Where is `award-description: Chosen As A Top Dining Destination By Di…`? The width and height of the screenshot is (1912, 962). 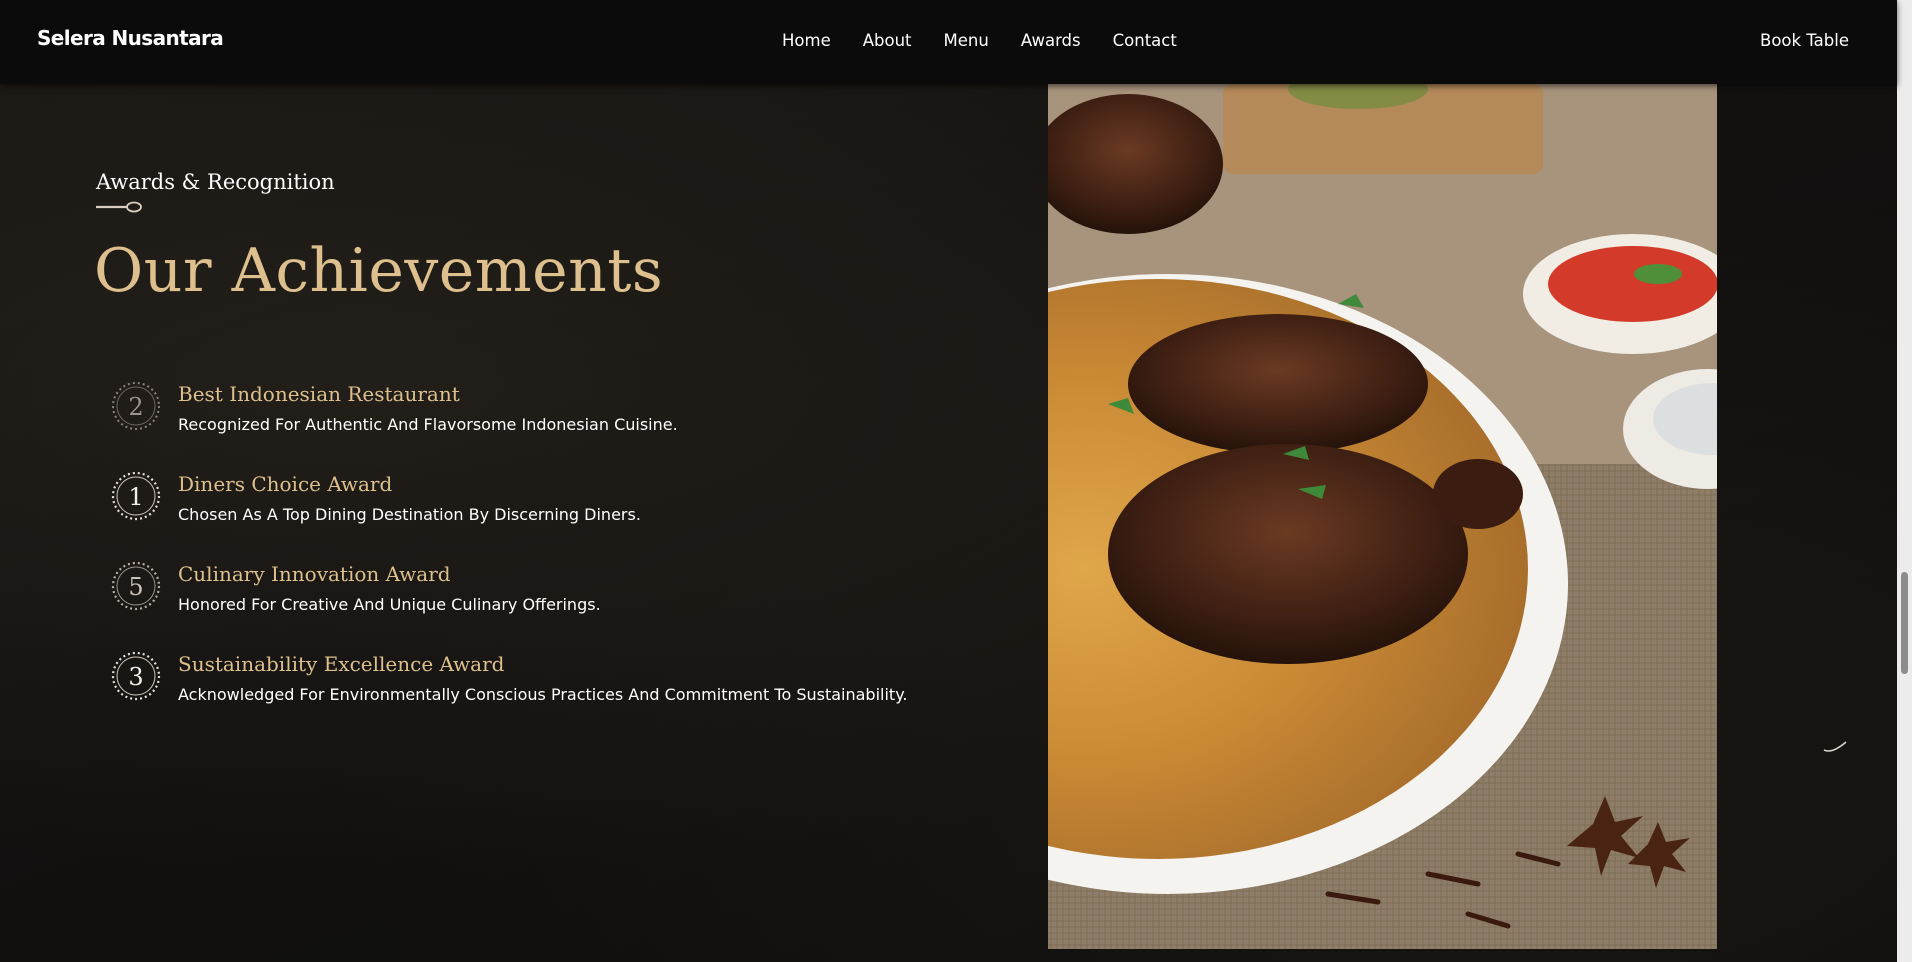
award-description: Chosen As A Top Dining Destination By Di… is located at coordinates (409, 514).